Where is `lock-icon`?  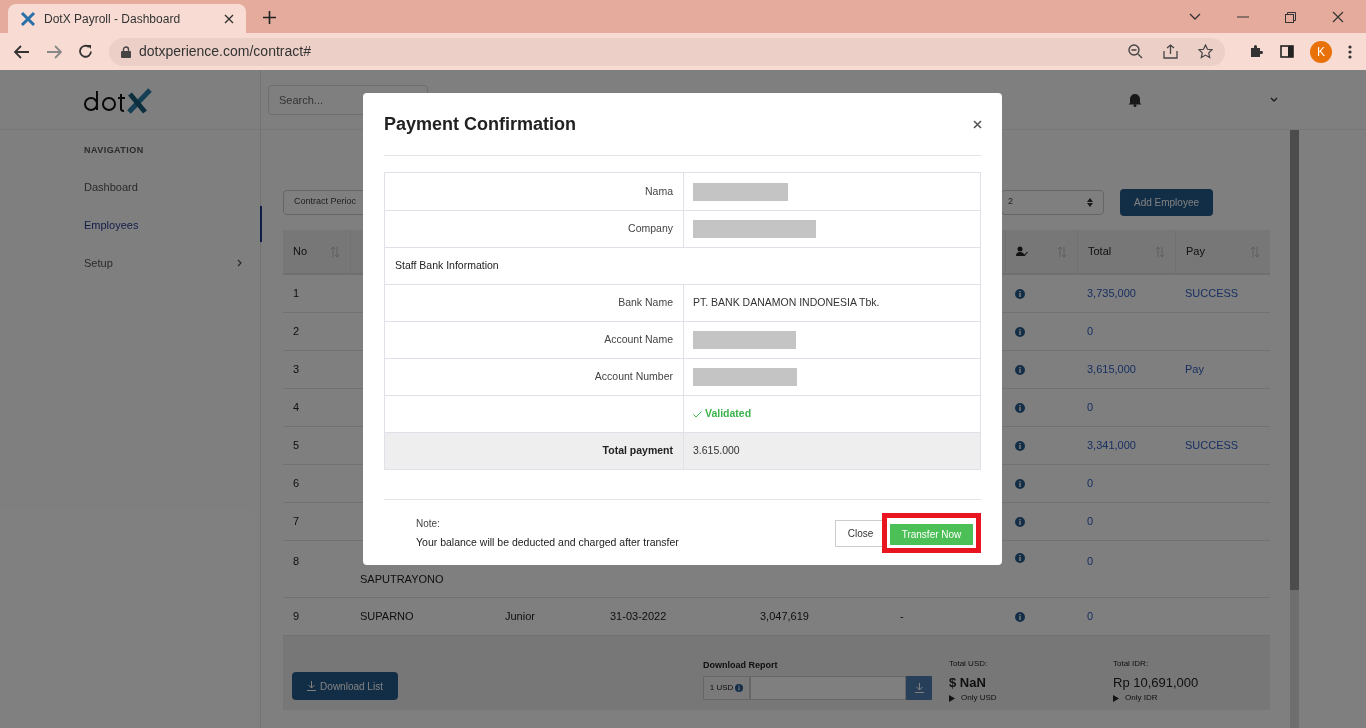 lock-icon is located at coordinates (125, 51).